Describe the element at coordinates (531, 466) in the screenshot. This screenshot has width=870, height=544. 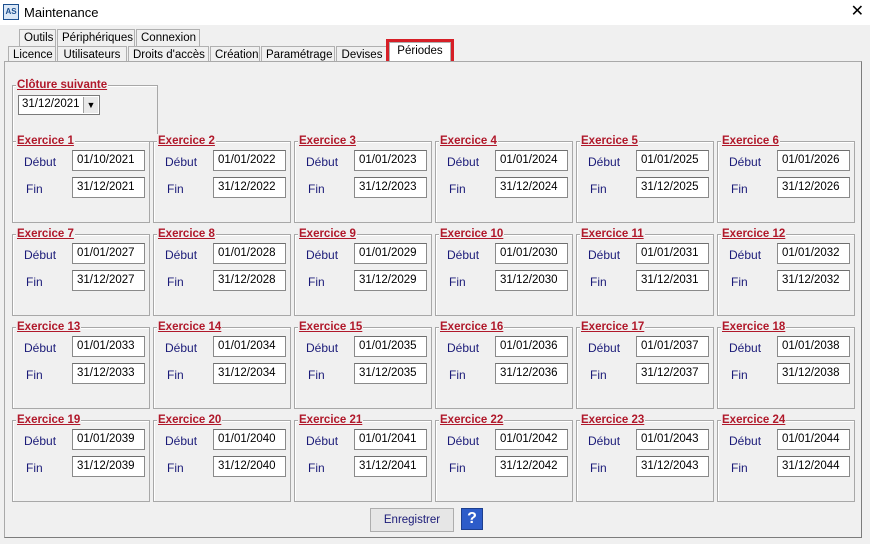
I see `fin-field: 31/12/2042` at that location.